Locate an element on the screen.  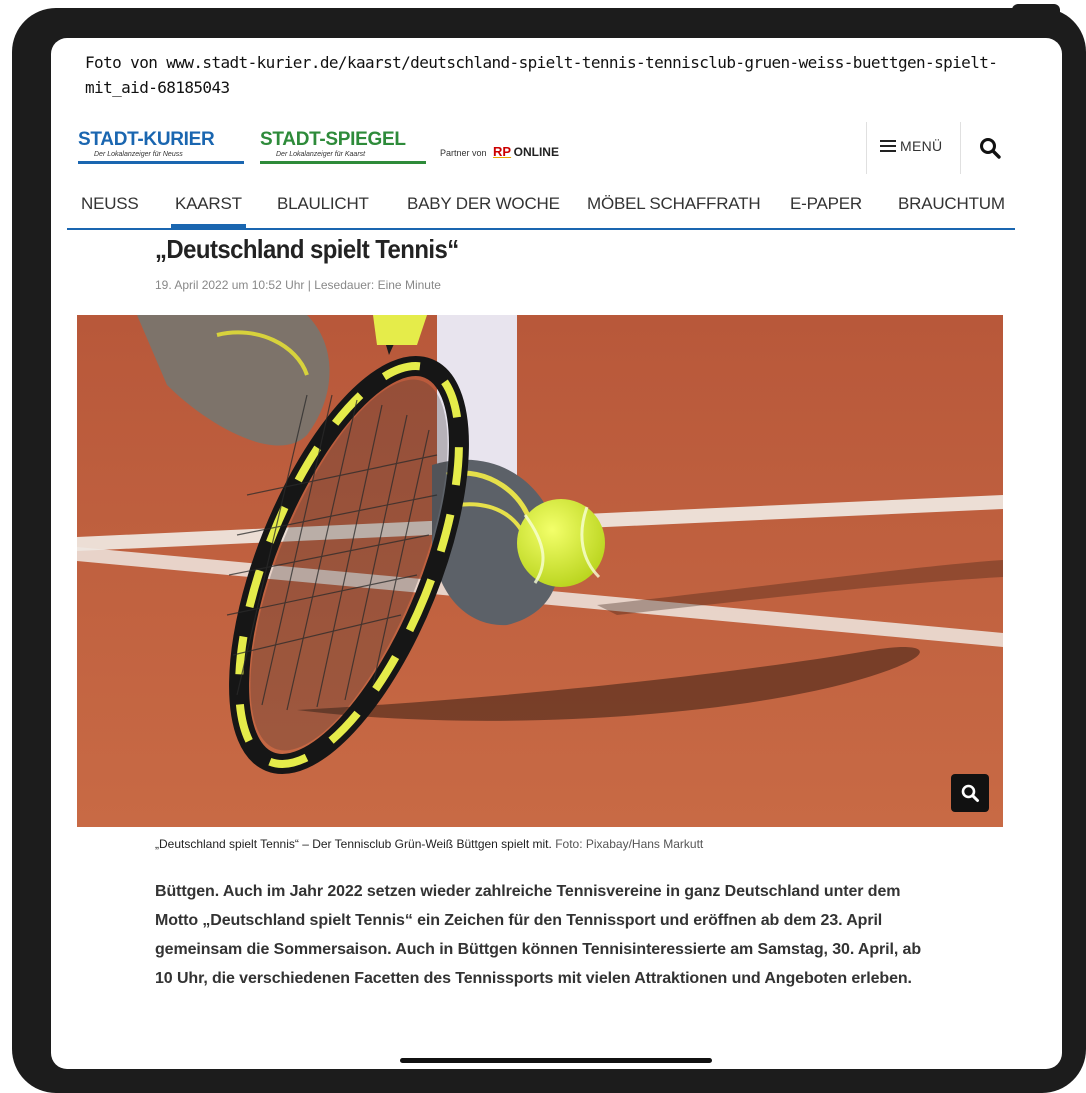
partner-rp: RP is located at coordinates (502, 151).